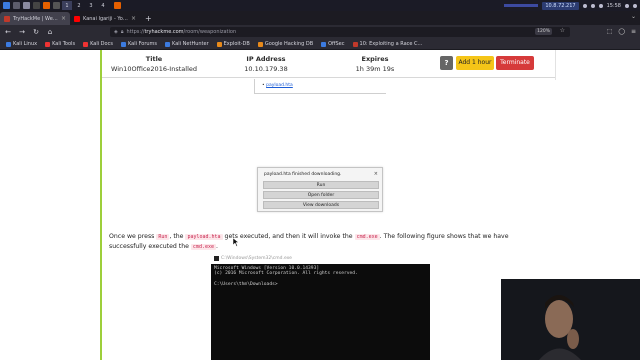  I want to click on bookmark-label: Google Hacking DB, so click(289, 44).